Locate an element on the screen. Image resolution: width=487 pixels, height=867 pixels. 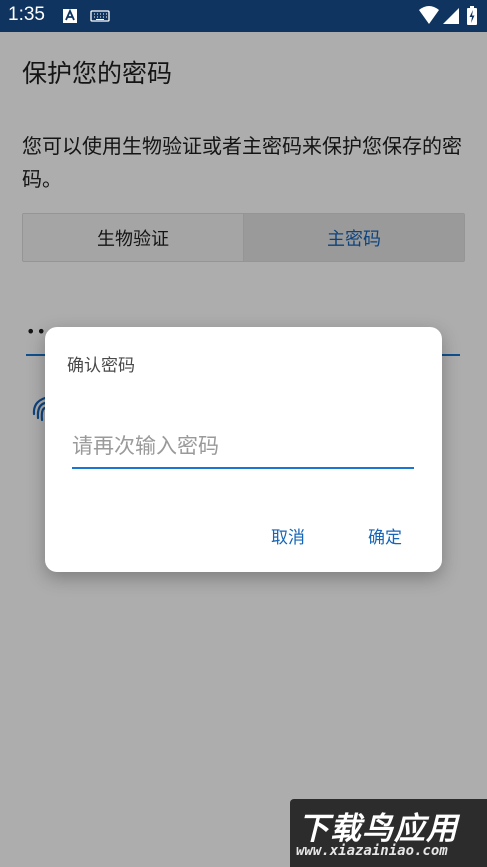
battery-charging-icon is located at coordinates (472, 15).